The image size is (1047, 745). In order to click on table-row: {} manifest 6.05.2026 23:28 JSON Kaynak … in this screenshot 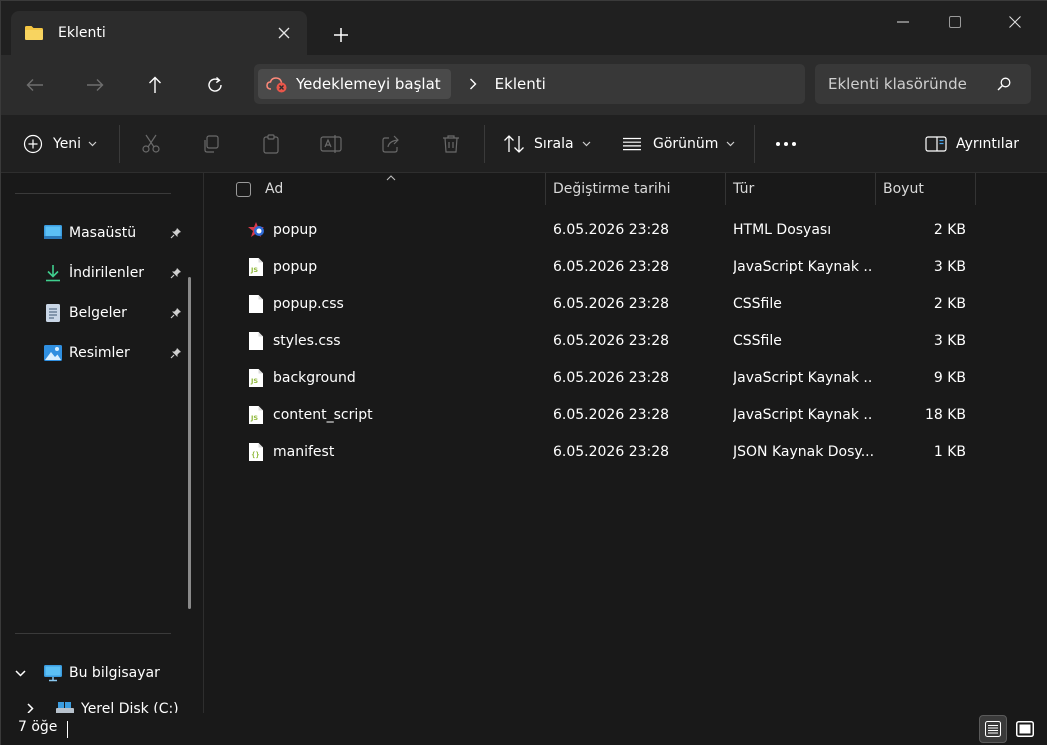, I will do `click(606, 451)`.